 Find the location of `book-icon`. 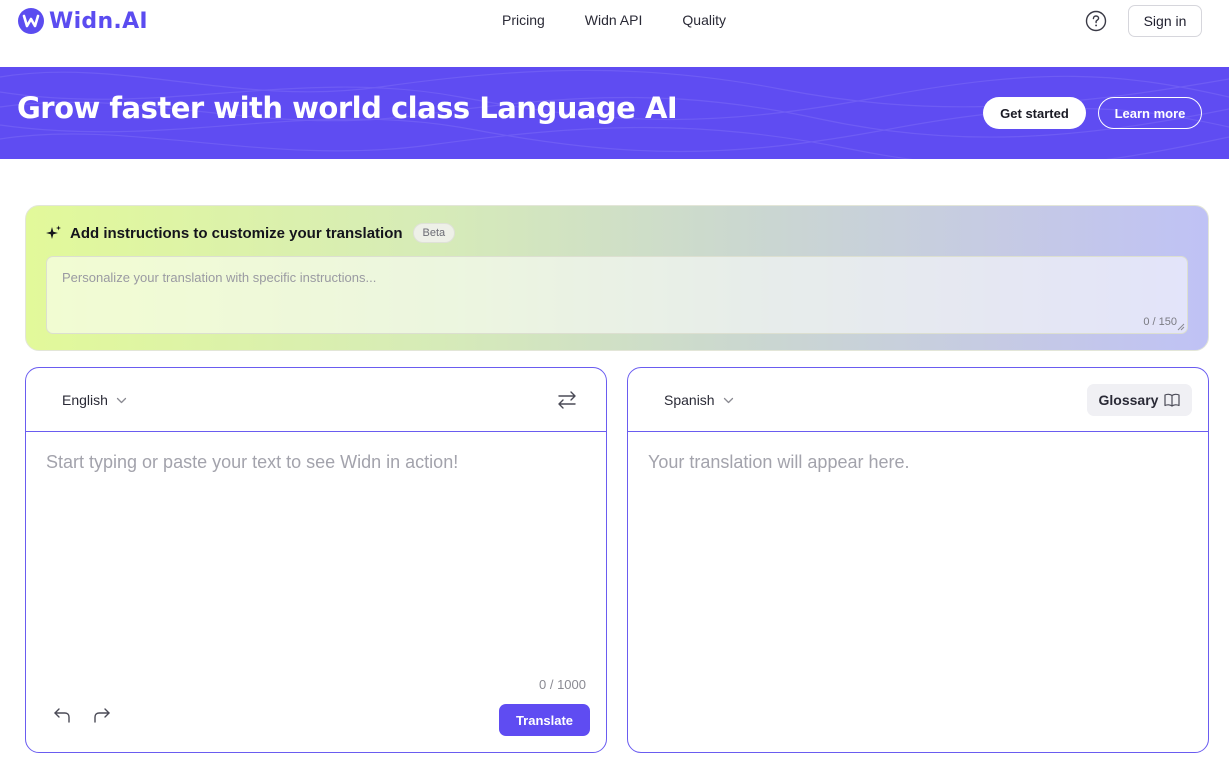

book-icon is located at coordinates (1172, 400).